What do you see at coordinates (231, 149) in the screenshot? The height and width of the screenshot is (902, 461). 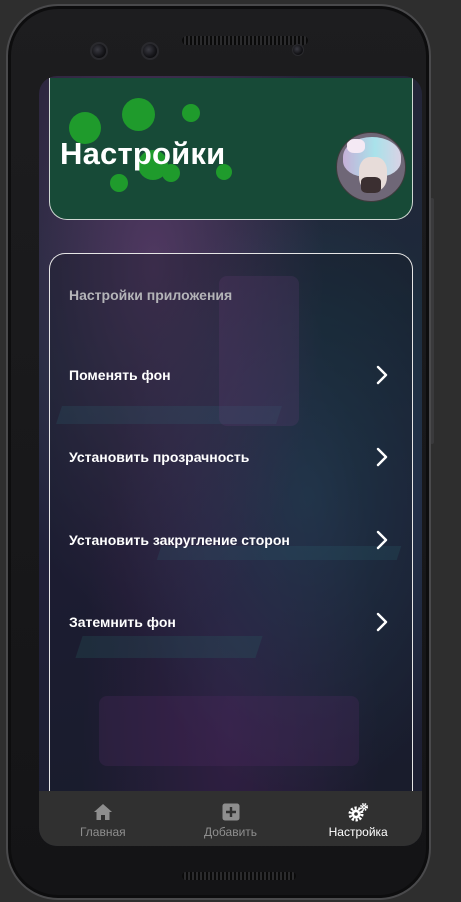 I see `header-card: Настройки` at bounding box center [231, 149].